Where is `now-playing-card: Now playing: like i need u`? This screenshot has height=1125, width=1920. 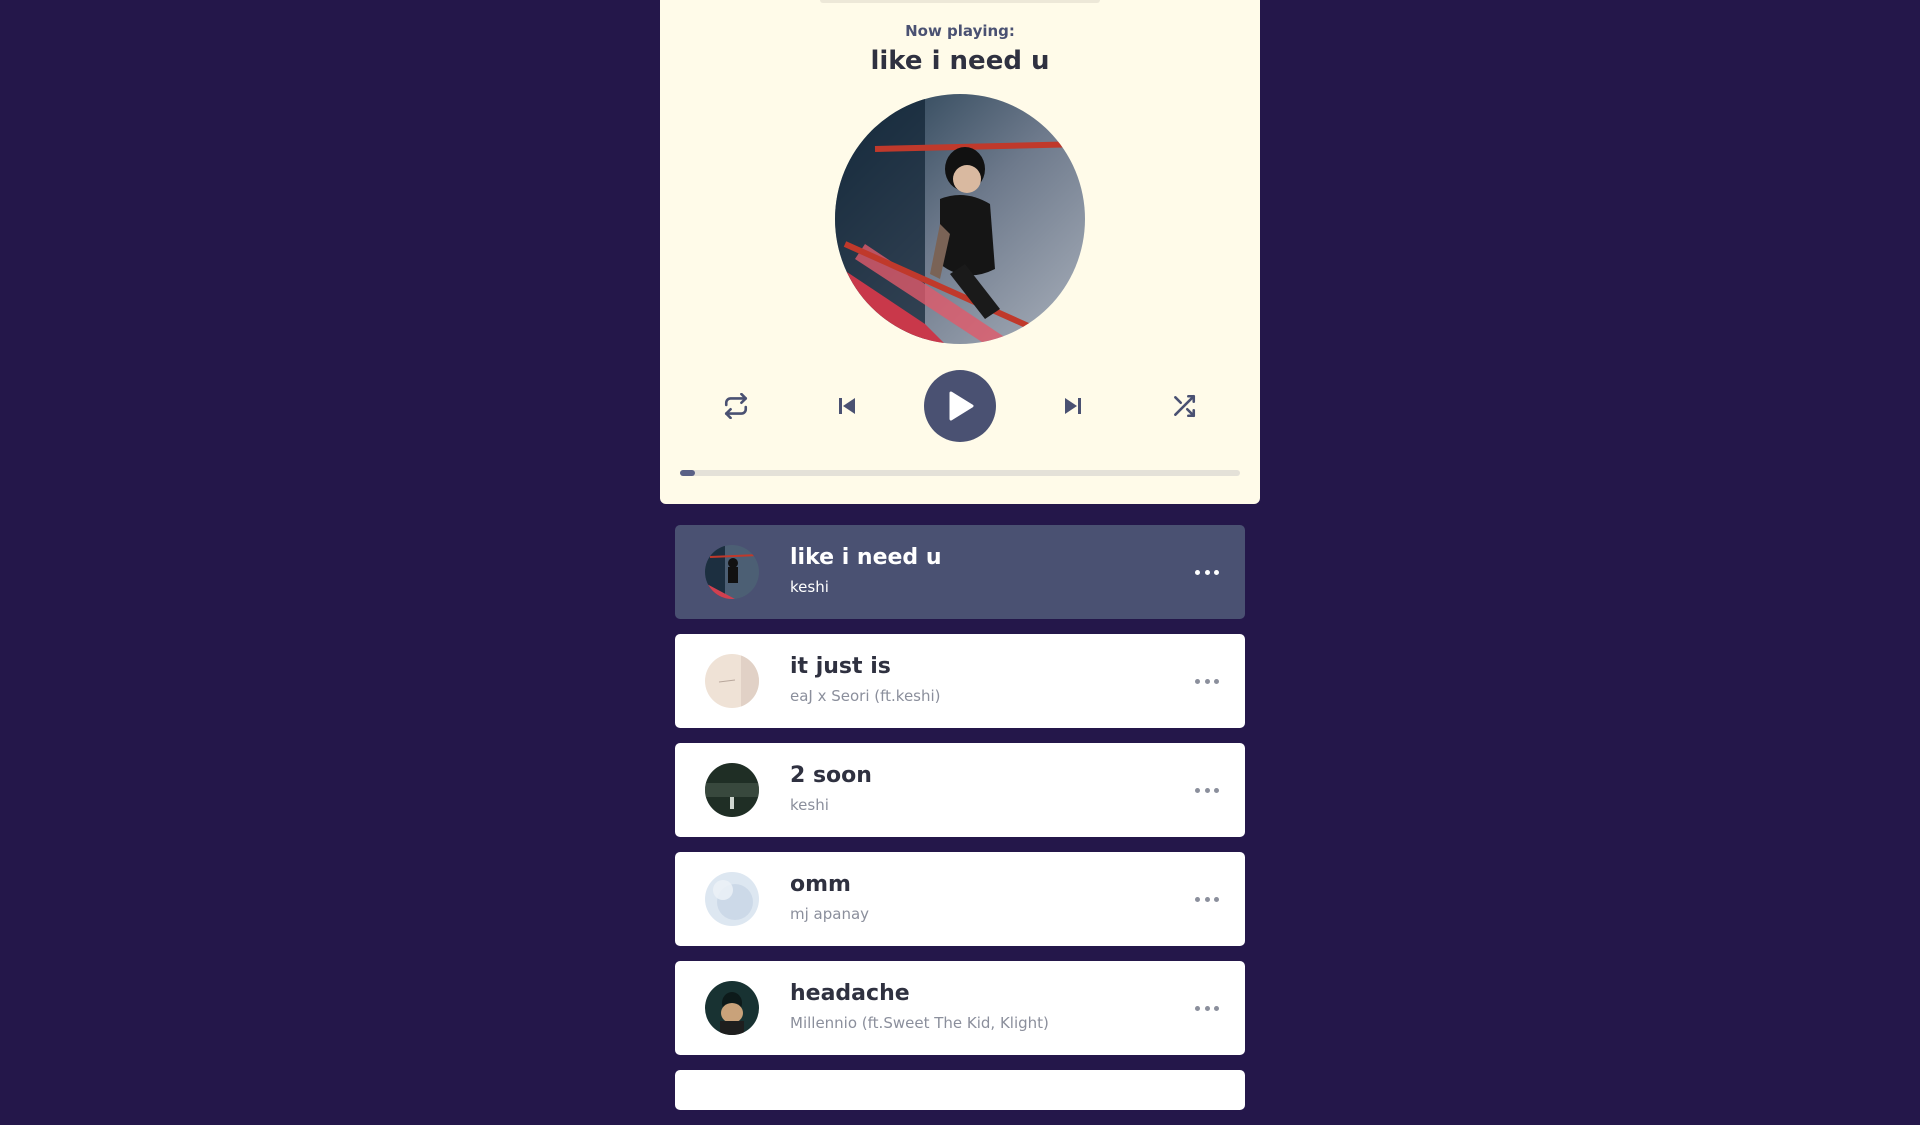 now-playing-card: Now playing: like i need u is located at coordinates (960, 252).